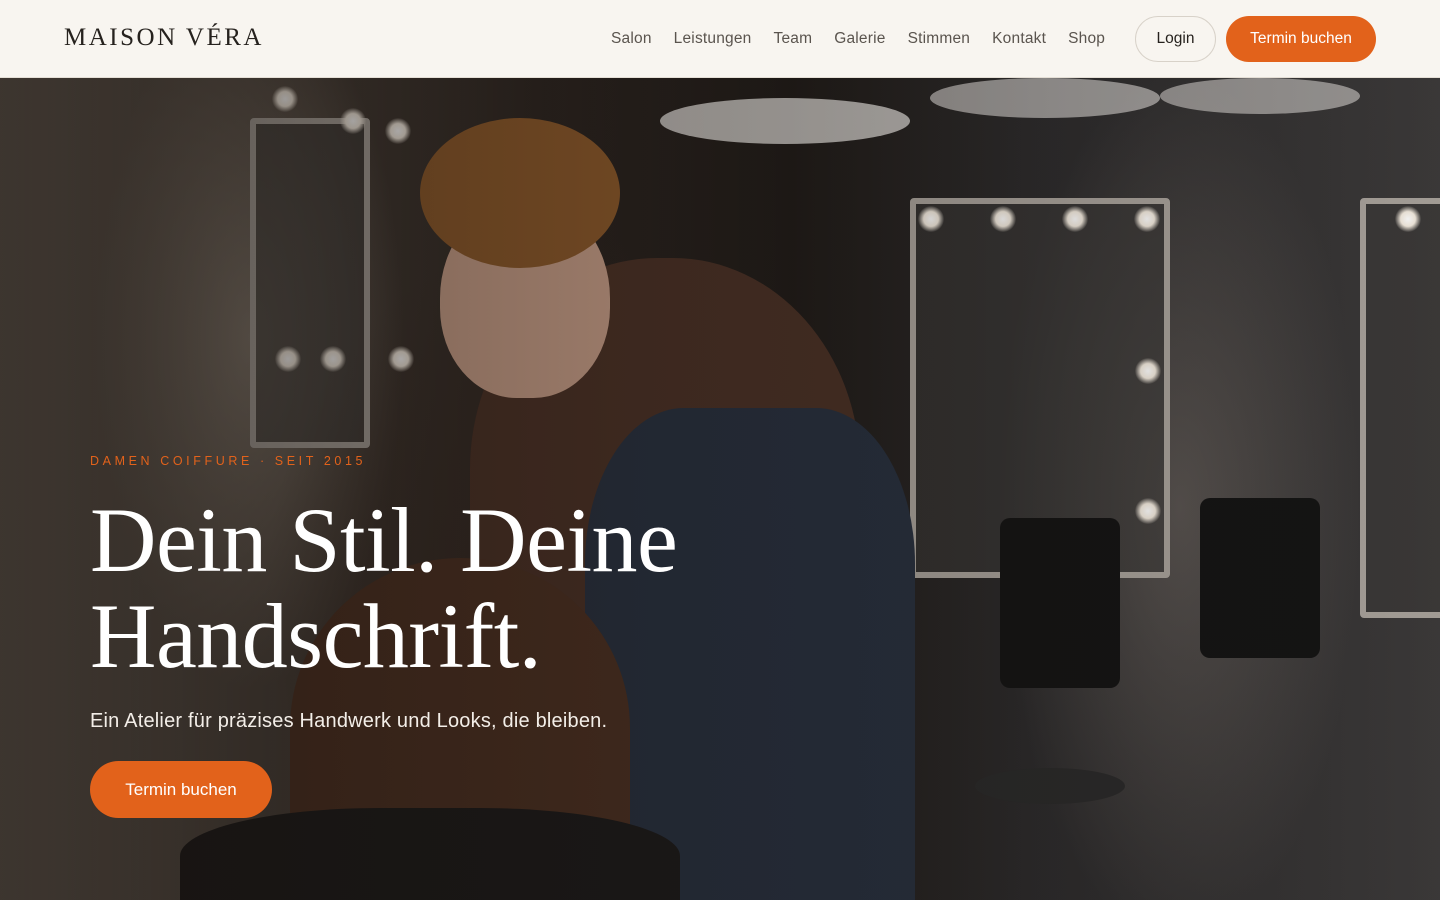  I want to click on hero-headline-line-1: Dein Stil. Deine, so click(384, 540).